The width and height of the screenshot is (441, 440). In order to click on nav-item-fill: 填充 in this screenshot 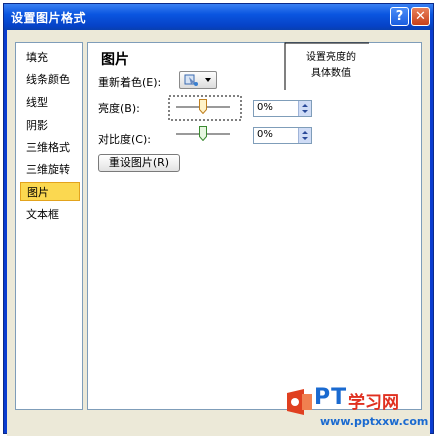, I will do `click(50, 57)`.